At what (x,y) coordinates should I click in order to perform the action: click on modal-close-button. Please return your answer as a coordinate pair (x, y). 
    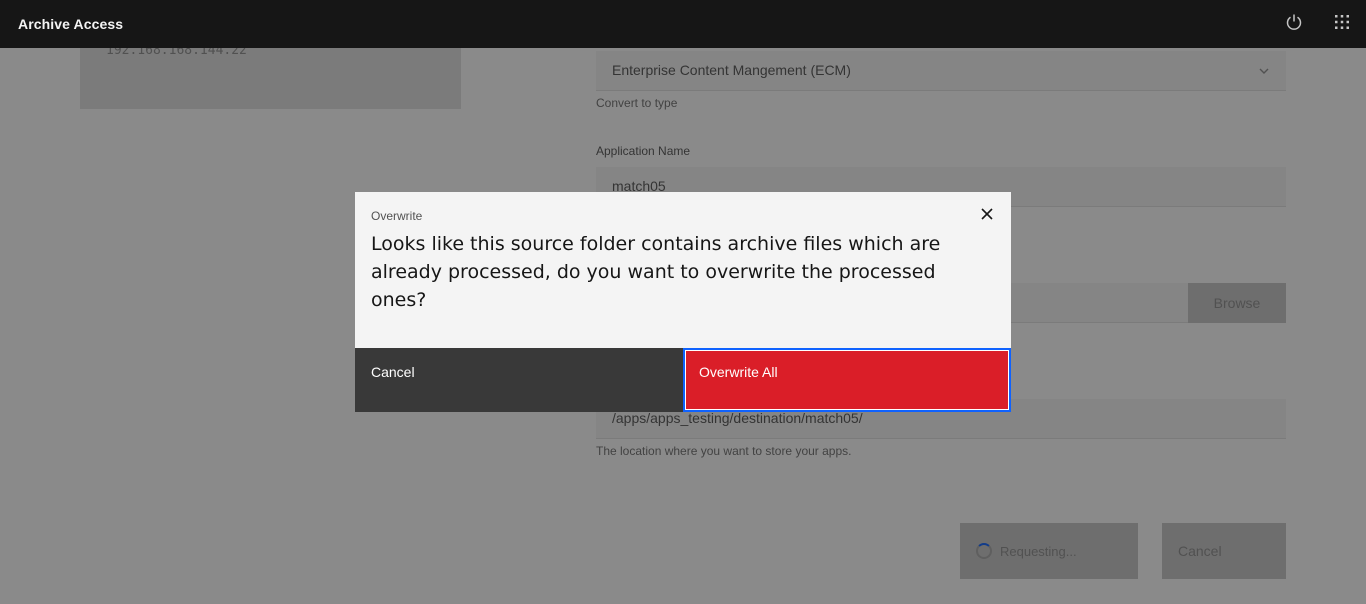
    Looking at the image, I should click on (987, 216).